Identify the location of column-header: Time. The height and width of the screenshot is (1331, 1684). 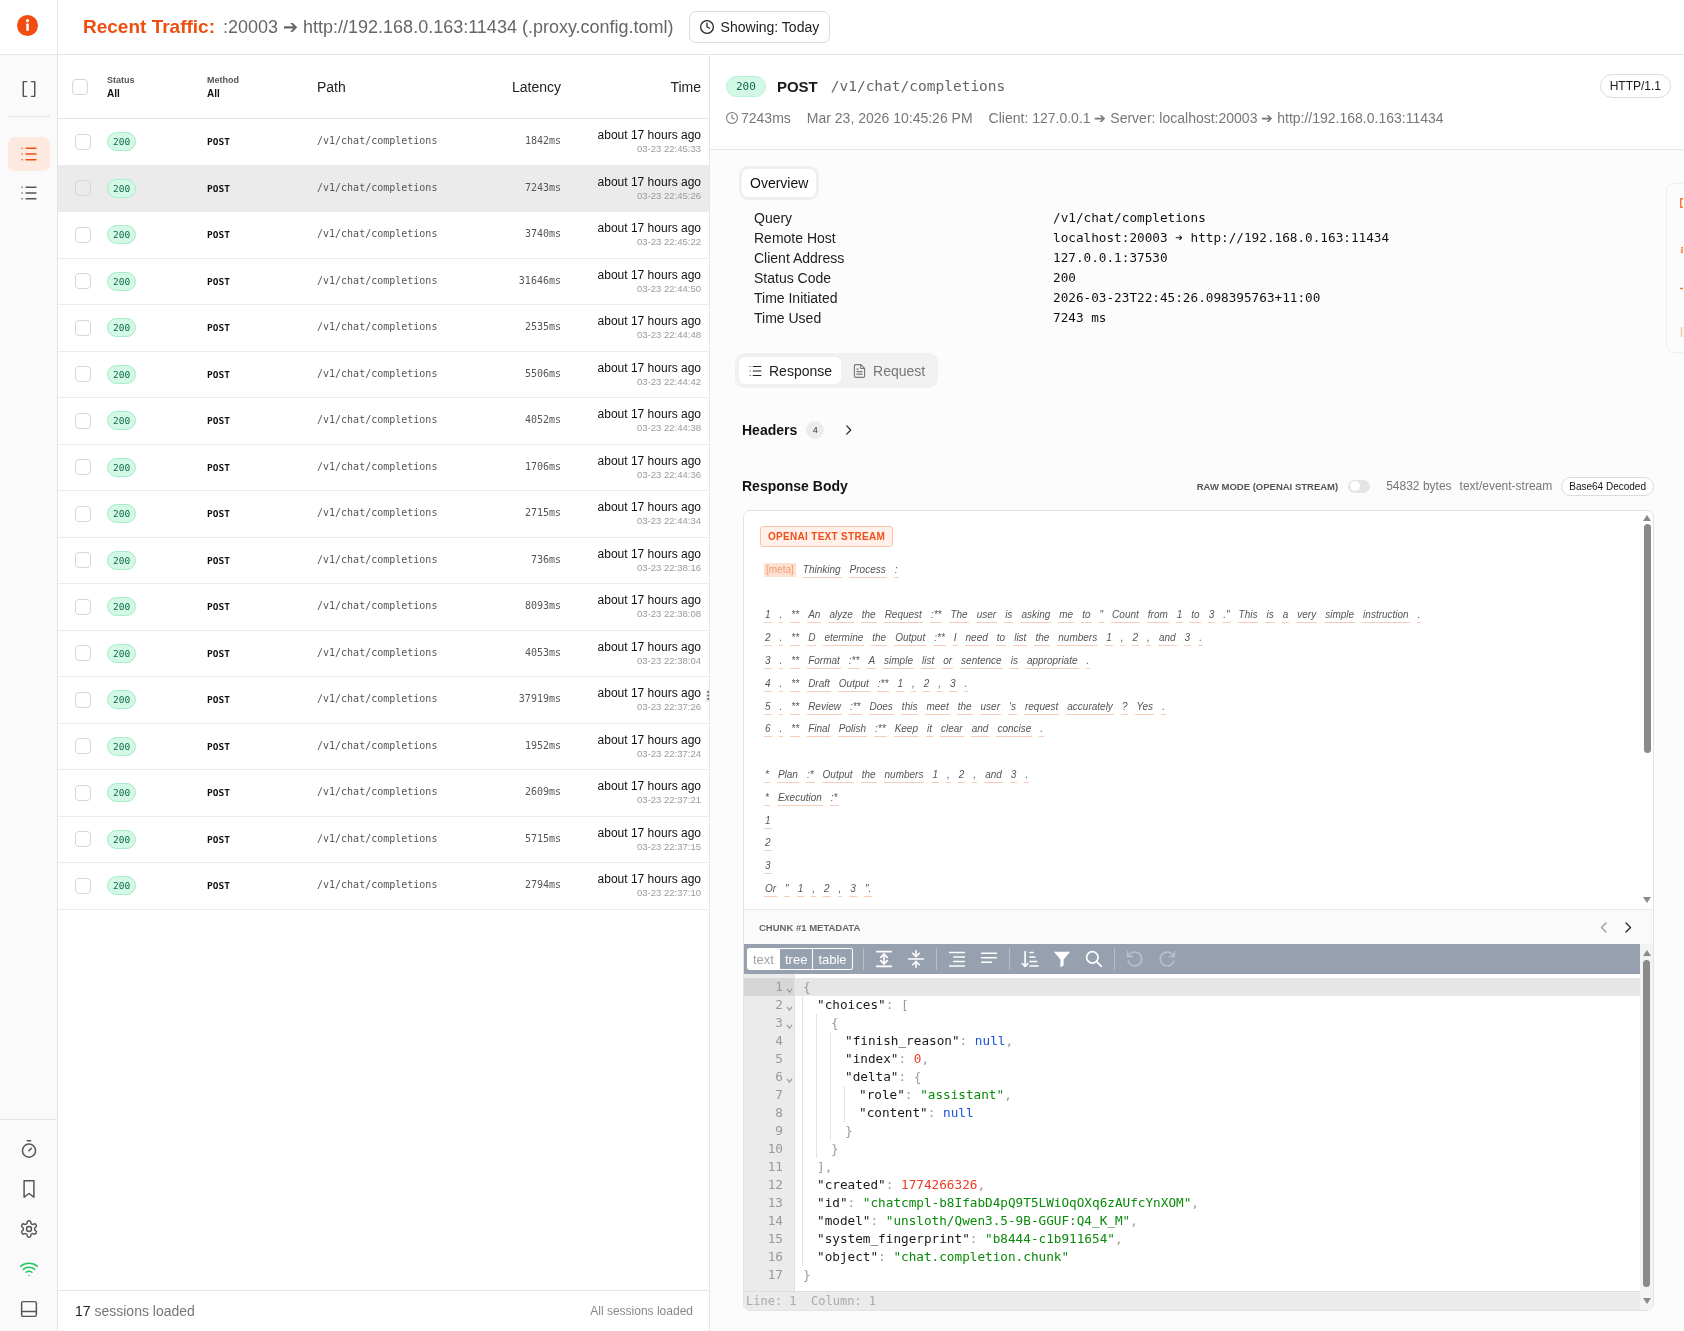
(685, 86).